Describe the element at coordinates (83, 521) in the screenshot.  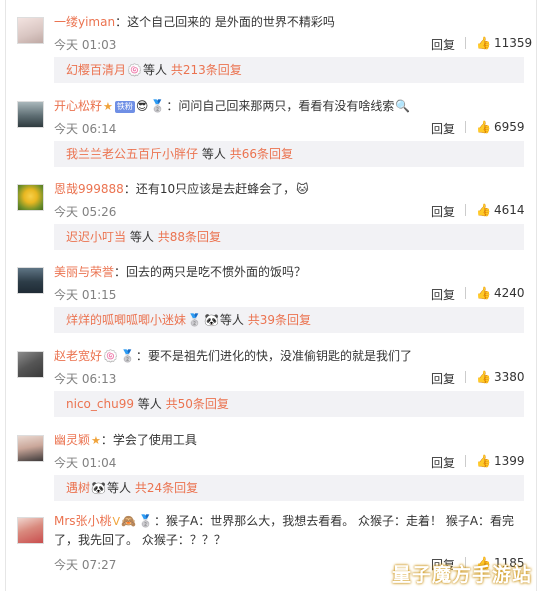
I see `username-link: Mrs张小桃` at that location.